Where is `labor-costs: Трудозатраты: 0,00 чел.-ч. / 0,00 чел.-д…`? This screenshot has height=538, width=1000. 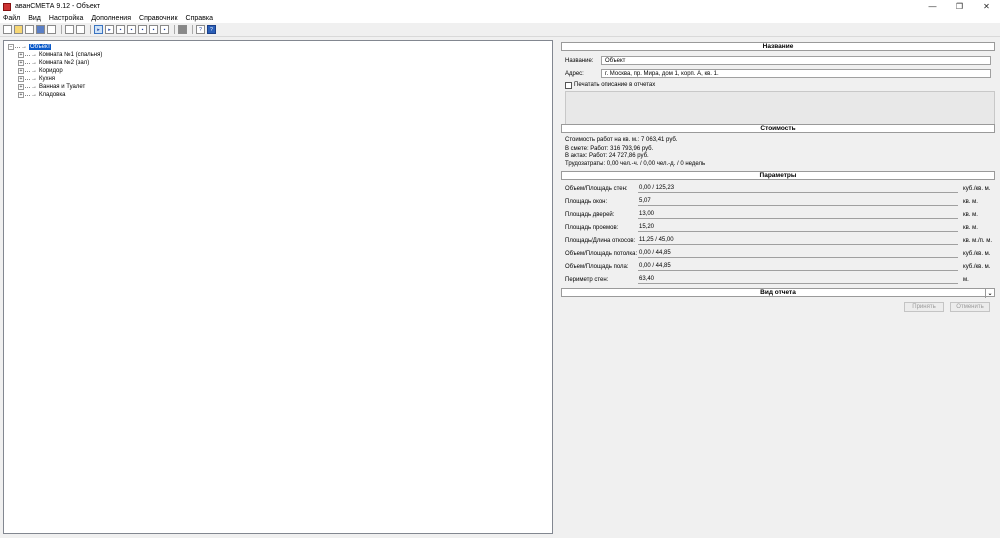 labor-costs: Трудозатраты: 0,00 чел.-ч. / 0,00 чел.-д… is located at coordinates (635, 164).